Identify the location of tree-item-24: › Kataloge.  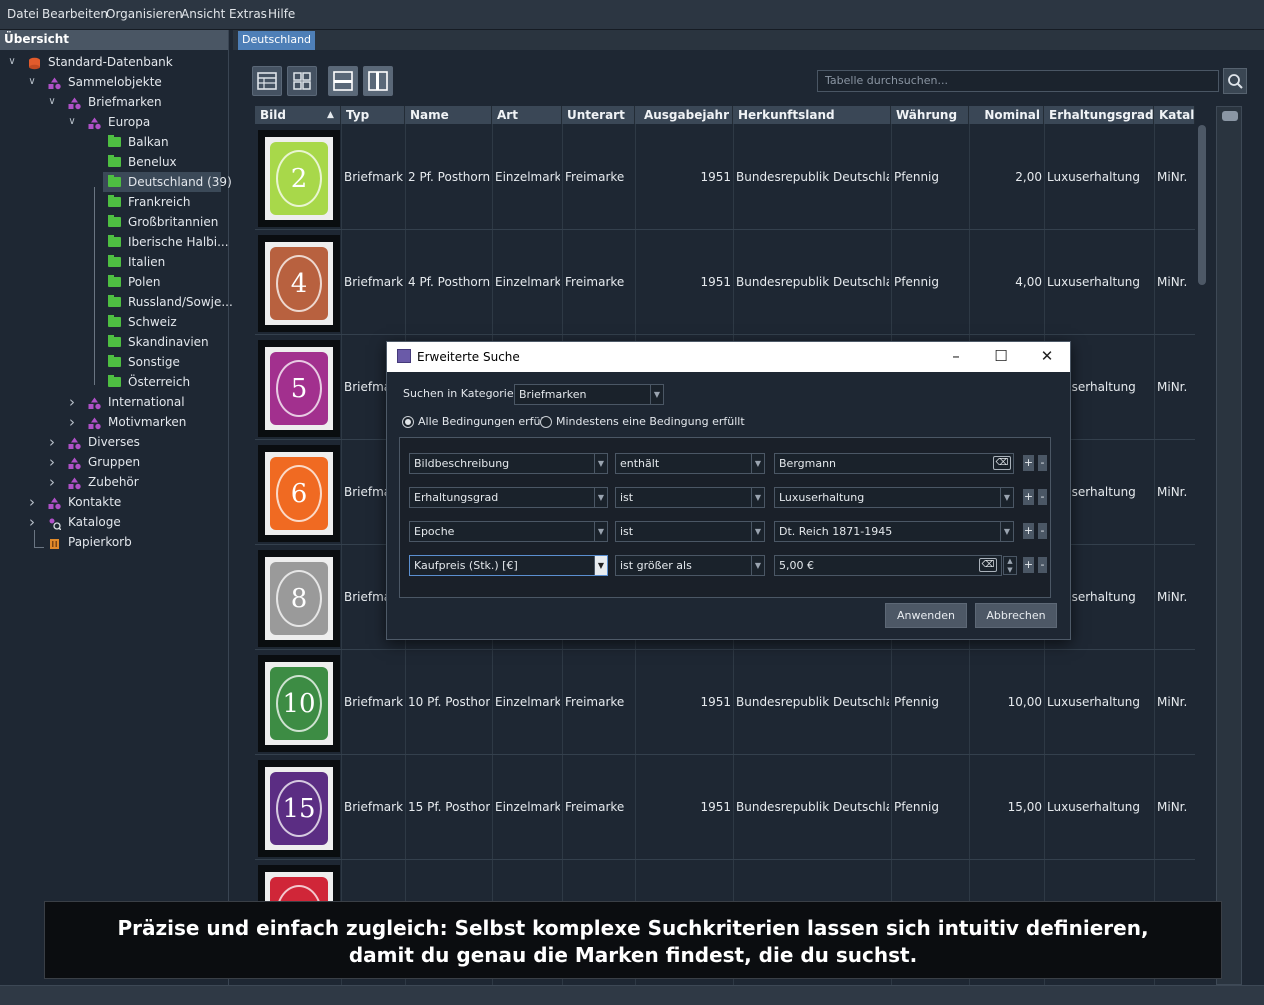
(114, 522).